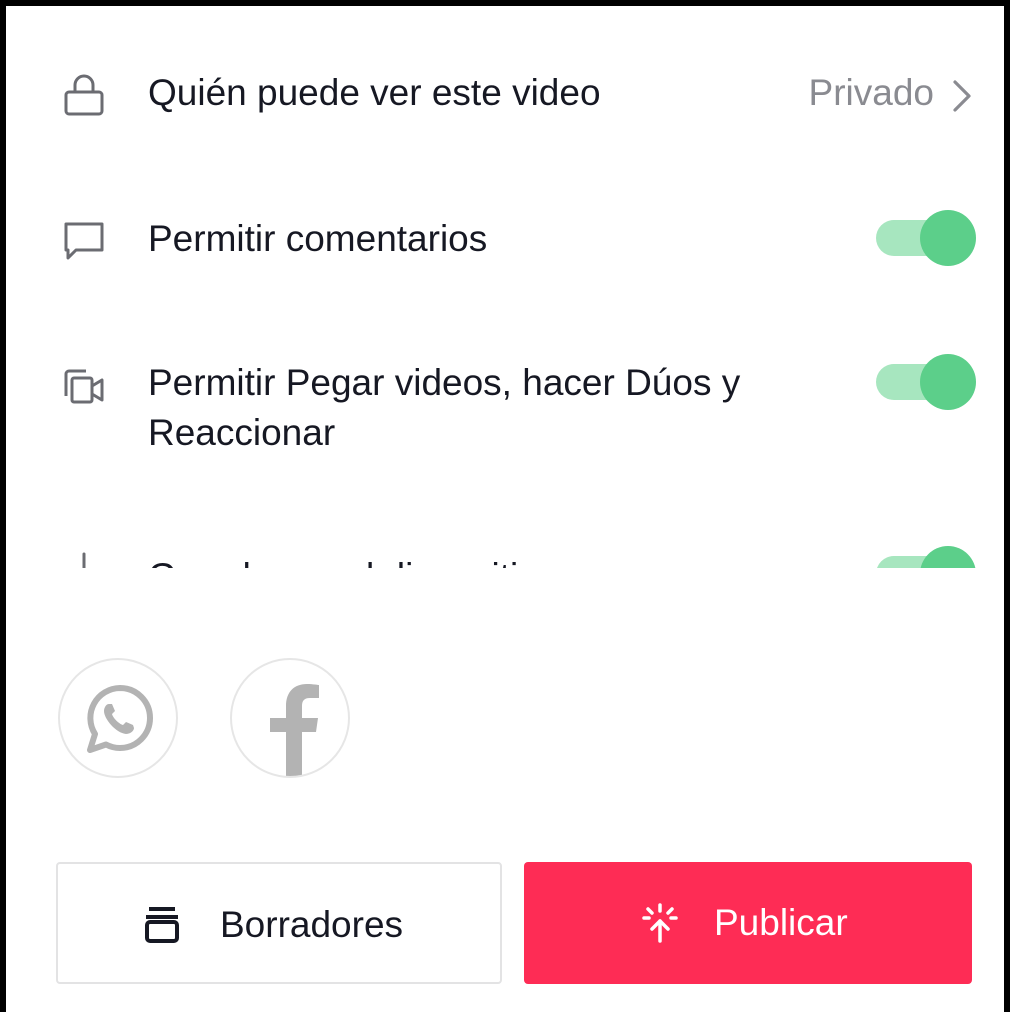 The height and width of the screenshot is (1012, 1010). I want to click on whatsapp-icon, so click(120, 719).